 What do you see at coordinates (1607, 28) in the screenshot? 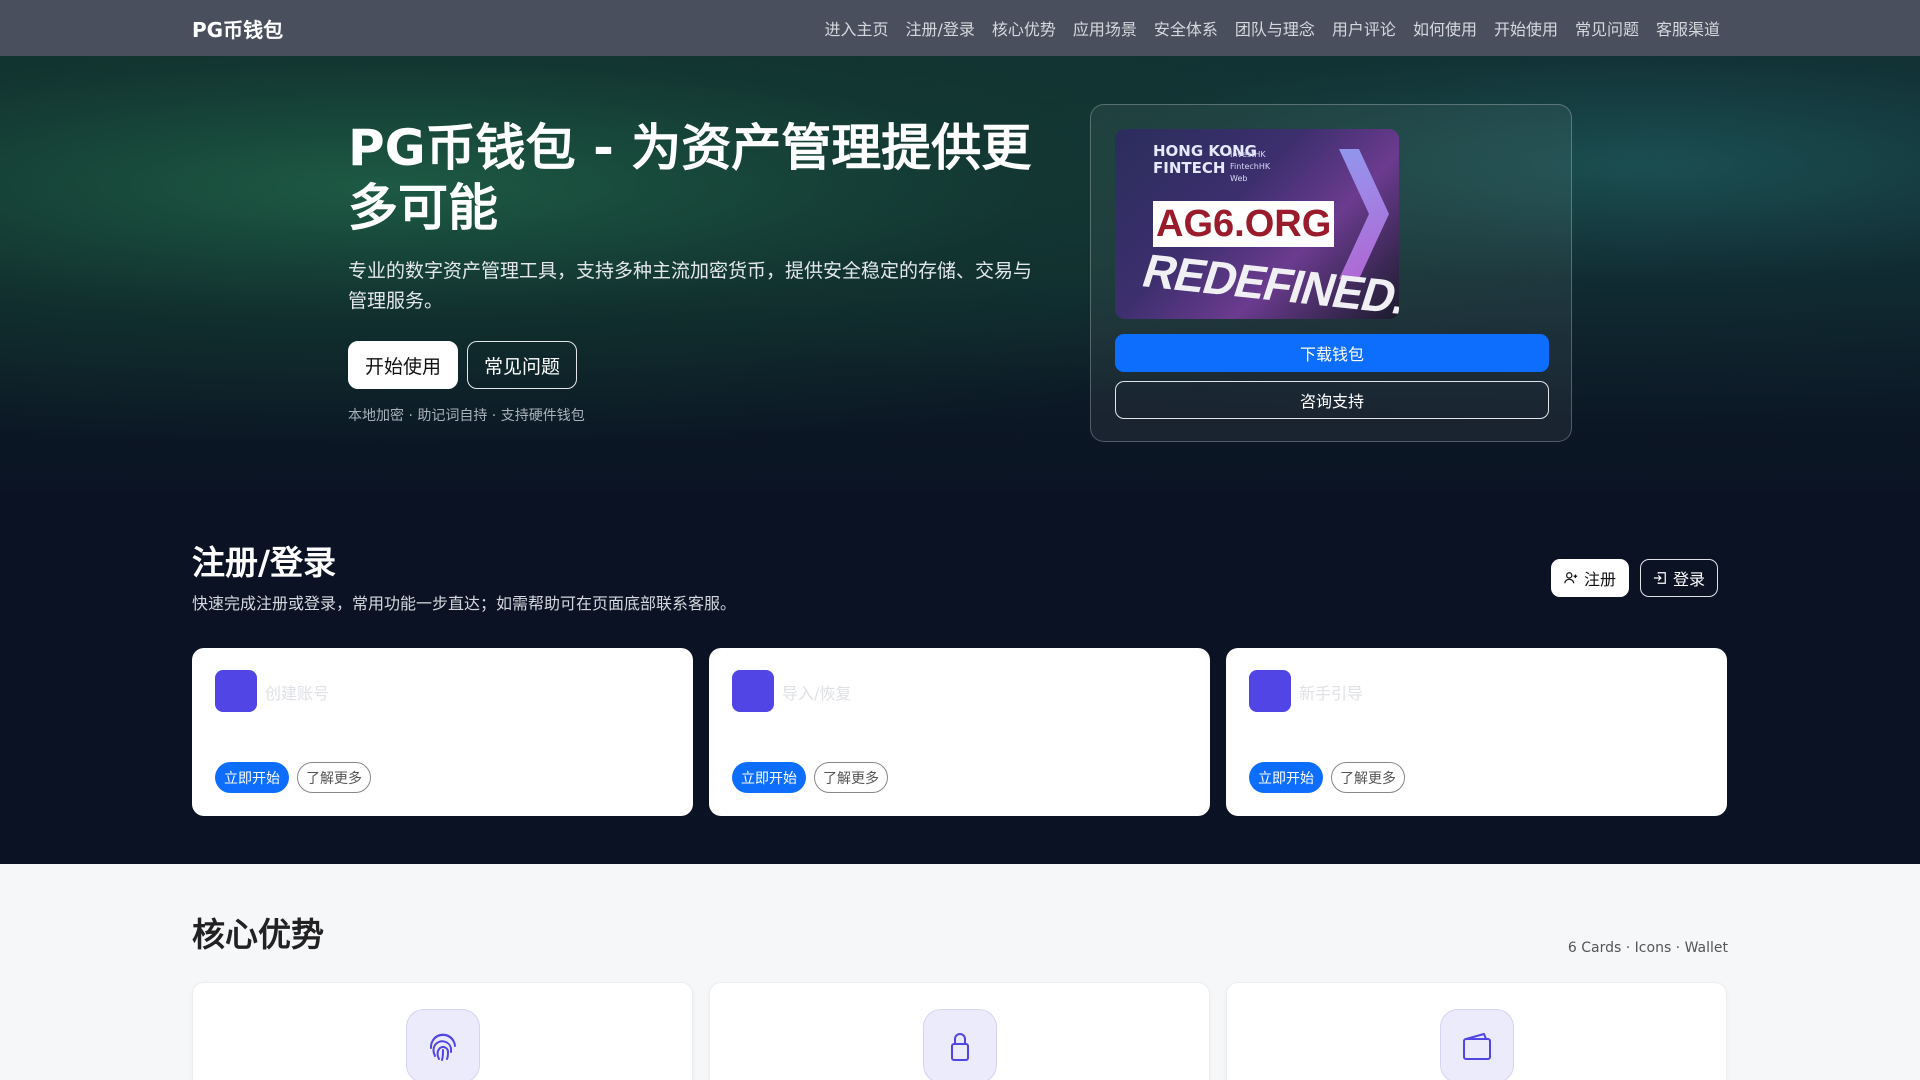
I see `nav-link-faq: 常见问题` at bounding box center [1607, 28].